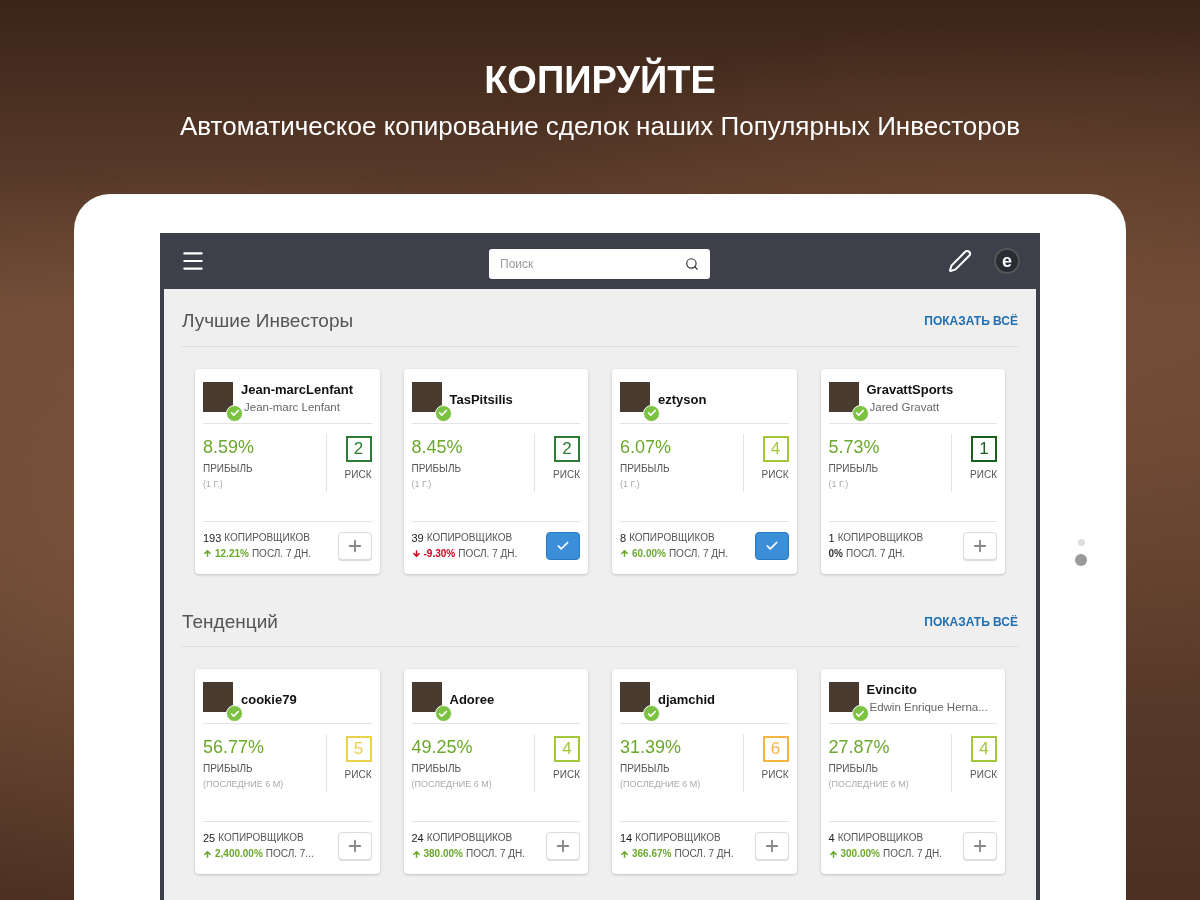  What do you see at coordinates (775, 749) in the screenshot?
I see `risk-score: 6` at bounding box center [775, 749].